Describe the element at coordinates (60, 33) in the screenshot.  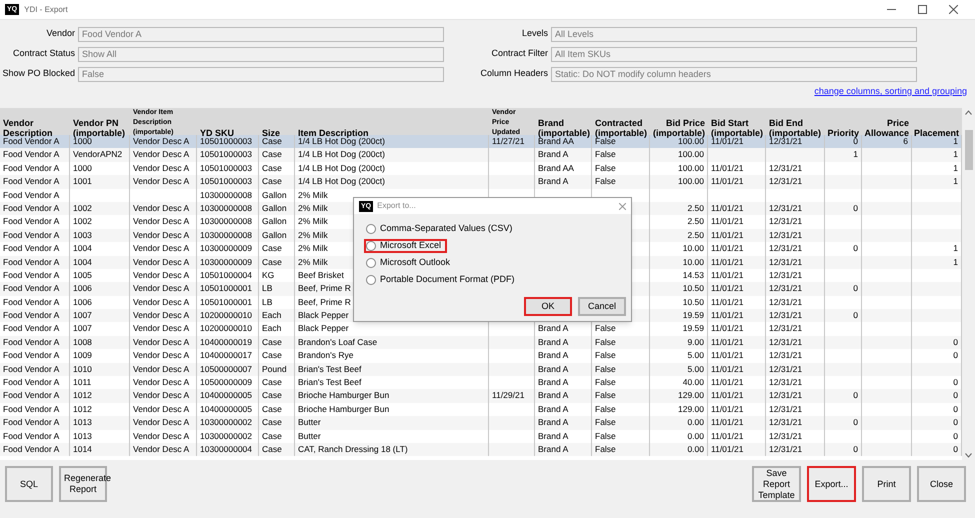
I see `filter-label: Vendor` at that location.